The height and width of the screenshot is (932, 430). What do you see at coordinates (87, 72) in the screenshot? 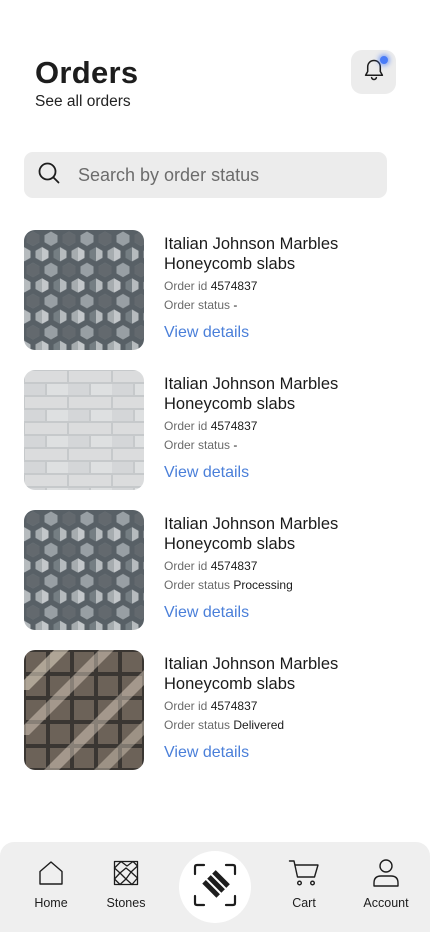
I see `page-title: Orders` at bounding box center [87, 72].